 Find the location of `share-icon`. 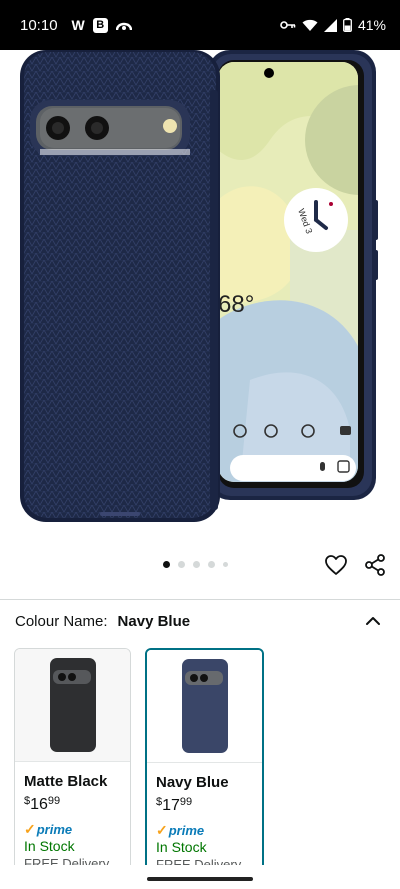

share-icon is located at coordinates (375, 565).